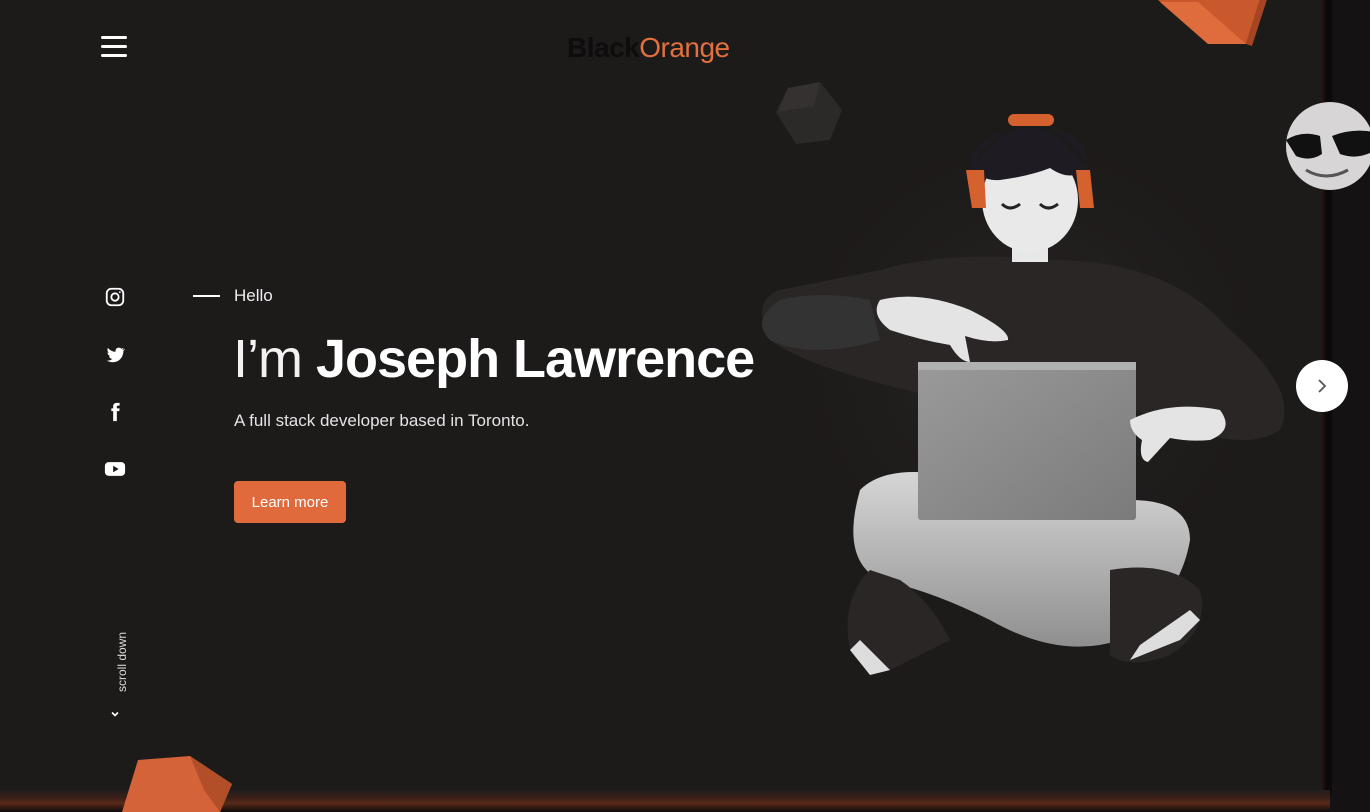 The image size is (1370, 812). I want to click on scroll-down-indicator: scroll down, so click(115, 677).